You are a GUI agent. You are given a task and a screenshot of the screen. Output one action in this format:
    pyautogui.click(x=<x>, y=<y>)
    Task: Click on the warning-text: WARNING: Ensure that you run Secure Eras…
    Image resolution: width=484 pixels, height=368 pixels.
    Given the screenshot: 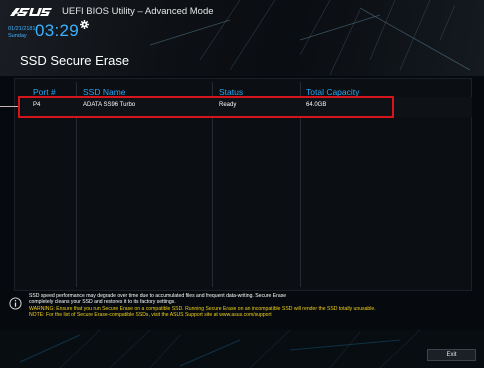 What is the action you would take?
    pyautogui.click(x=202, y=308)
    